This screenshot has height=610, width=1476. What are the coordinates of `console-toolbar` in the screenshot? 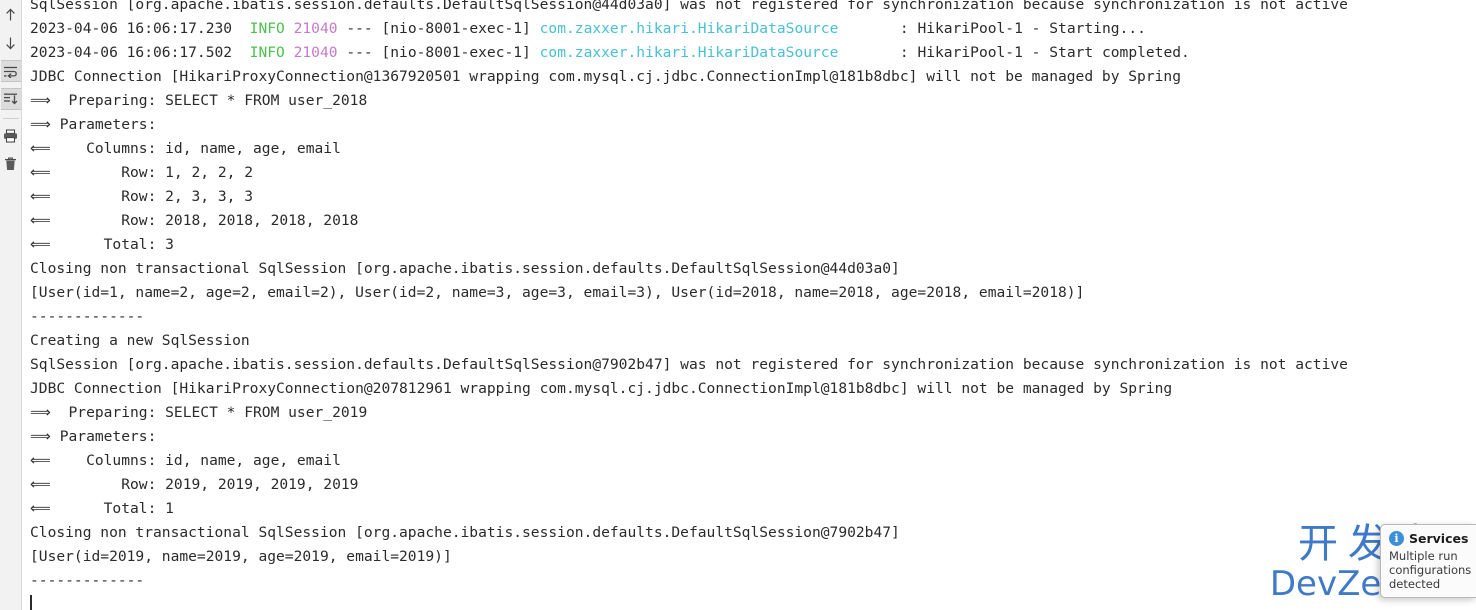 It's located at (11, 305).